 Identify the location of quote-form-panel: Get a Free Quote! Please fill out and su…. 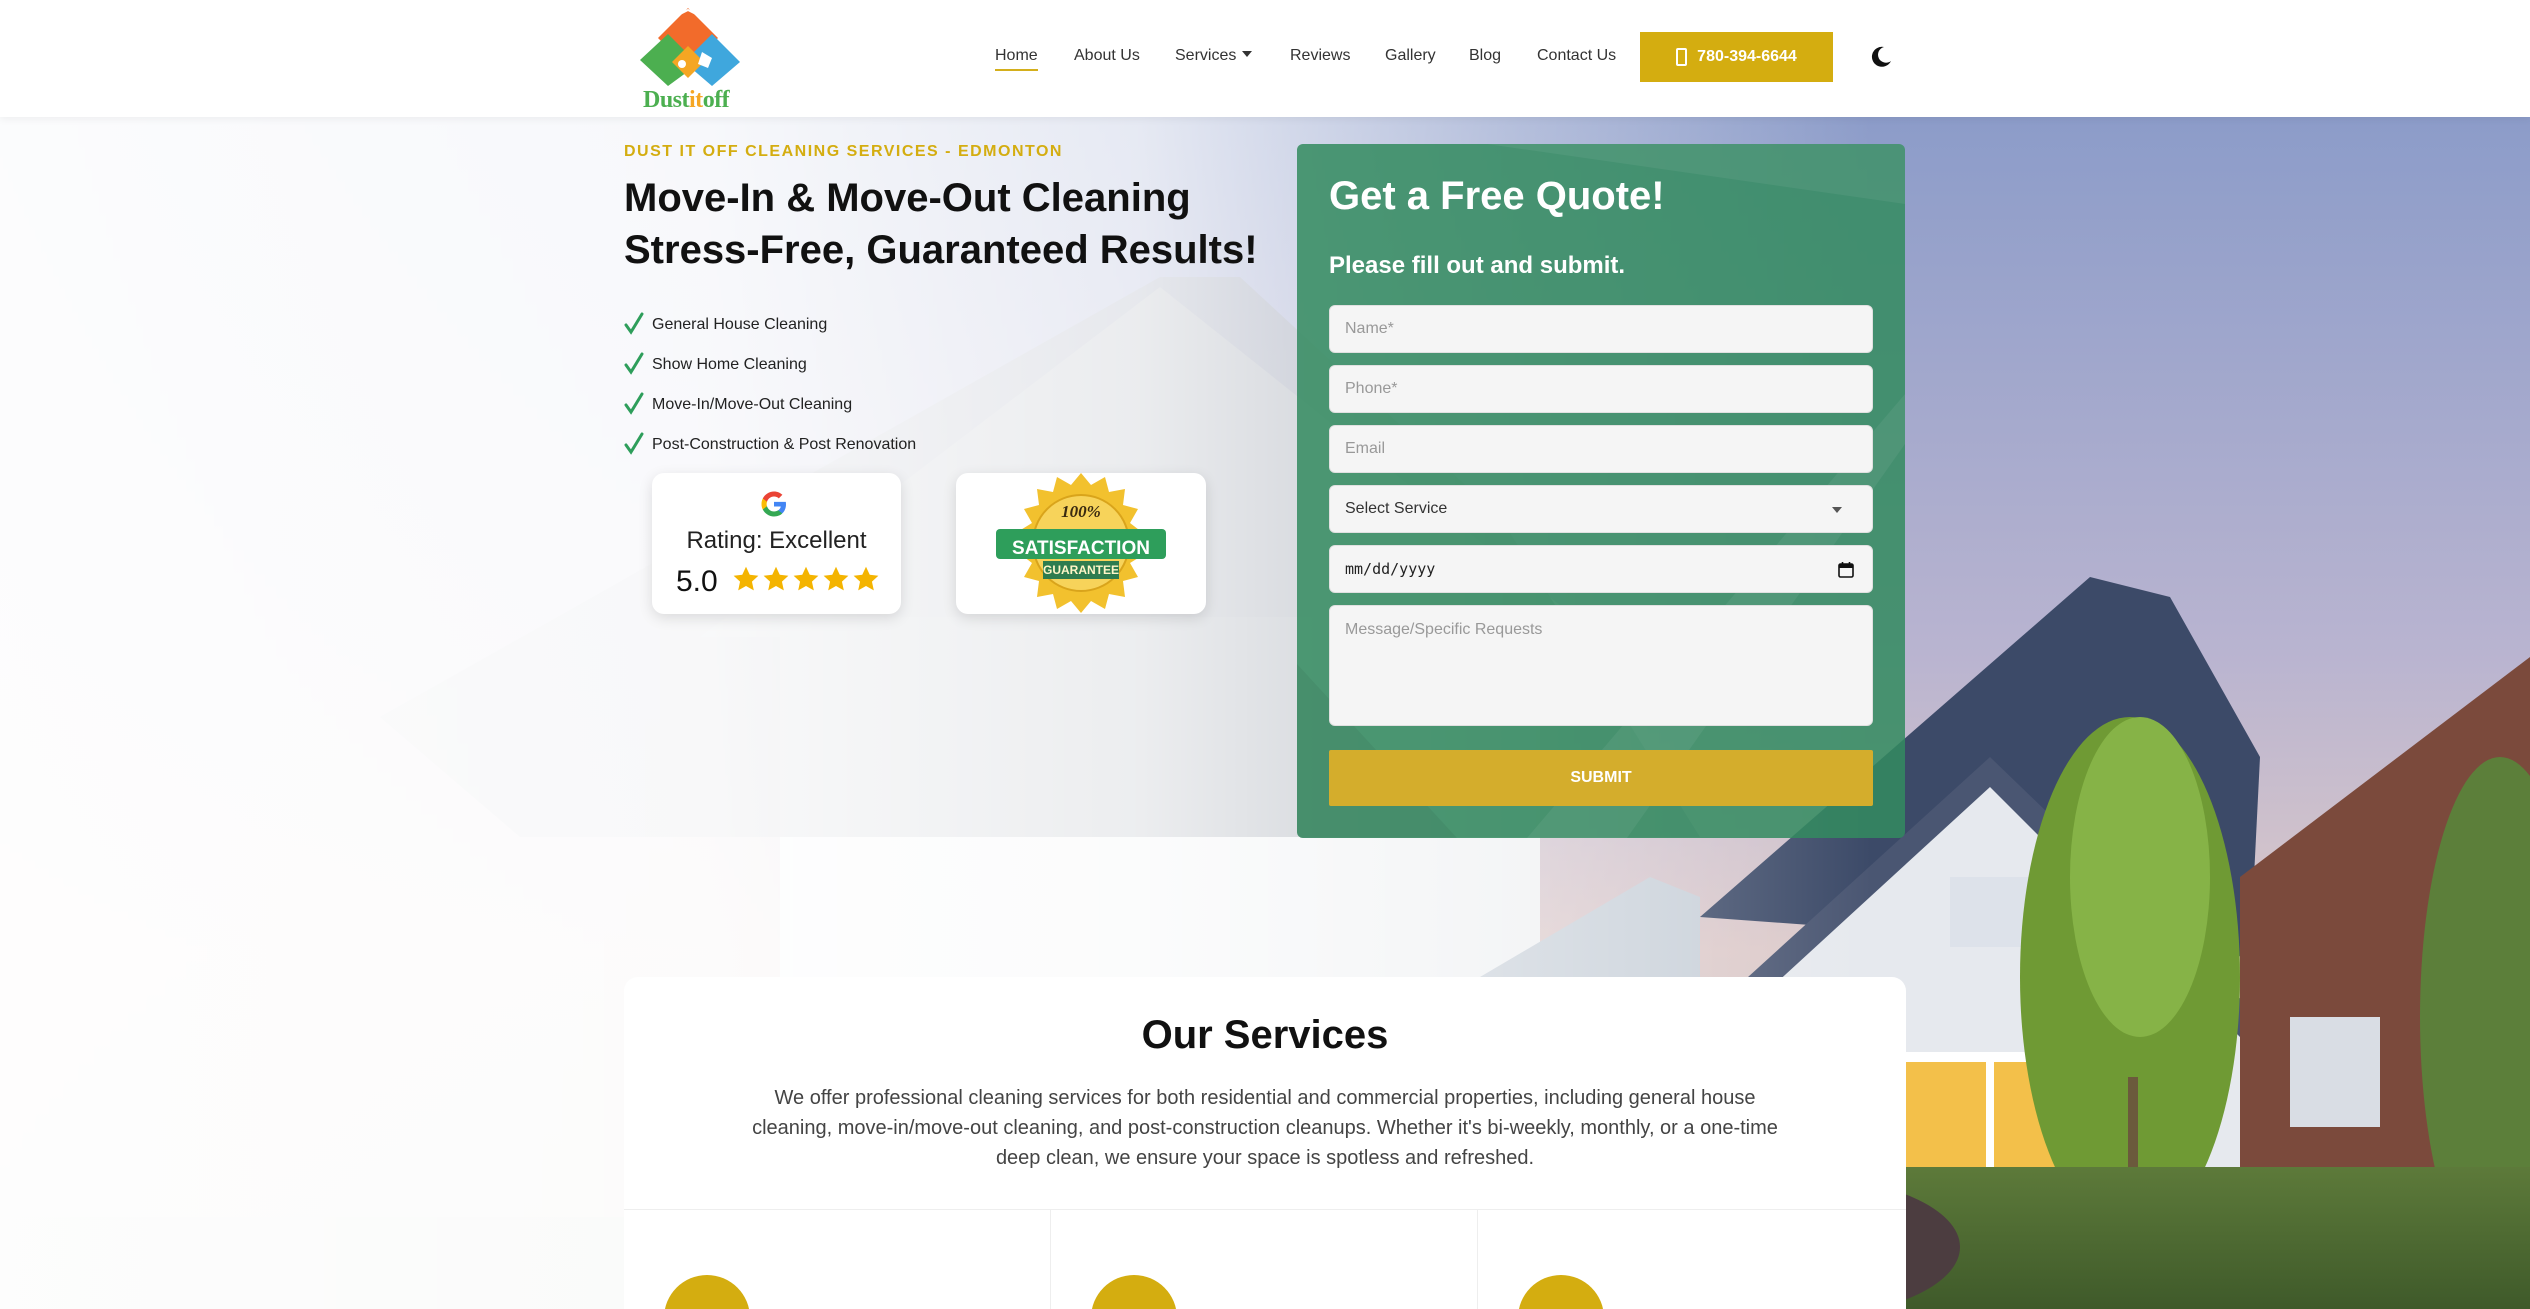
(1601, 491).